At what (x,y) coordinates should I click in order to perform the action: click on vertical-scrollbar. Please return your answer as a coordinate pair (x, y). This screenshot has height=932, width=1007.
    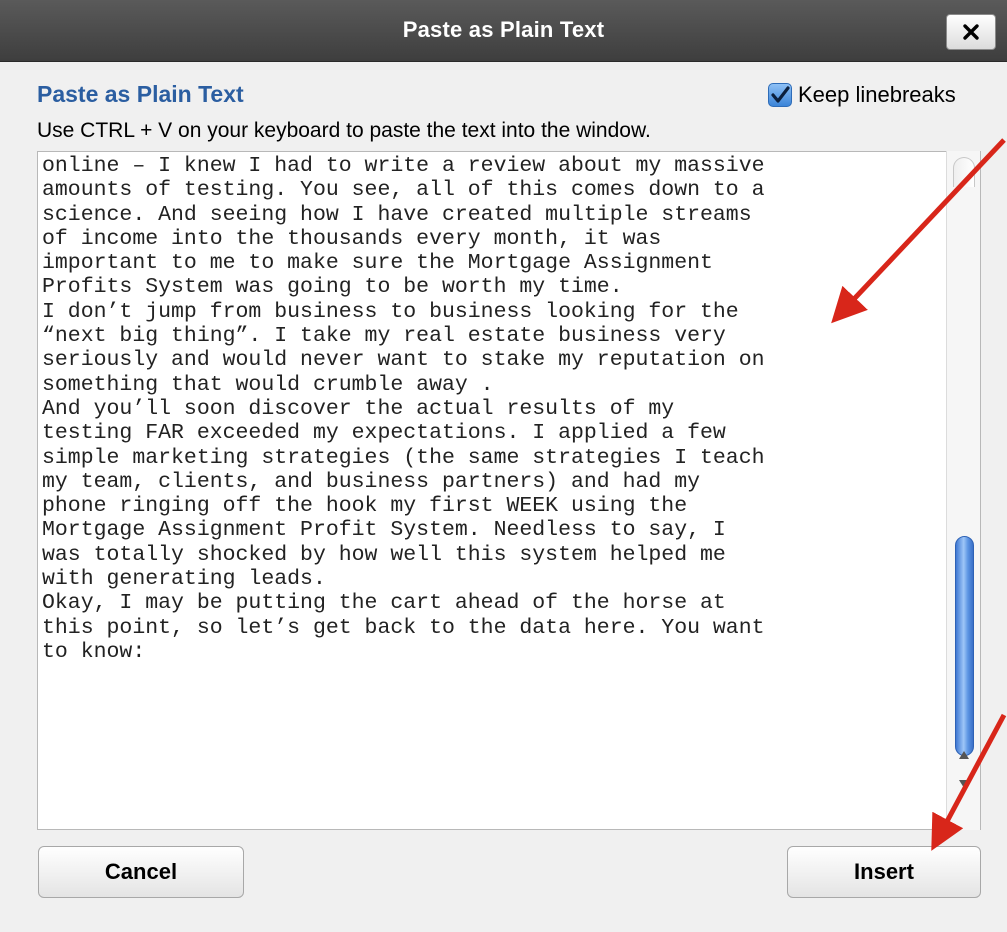
    Looking at the image, I should click on (963, 490).